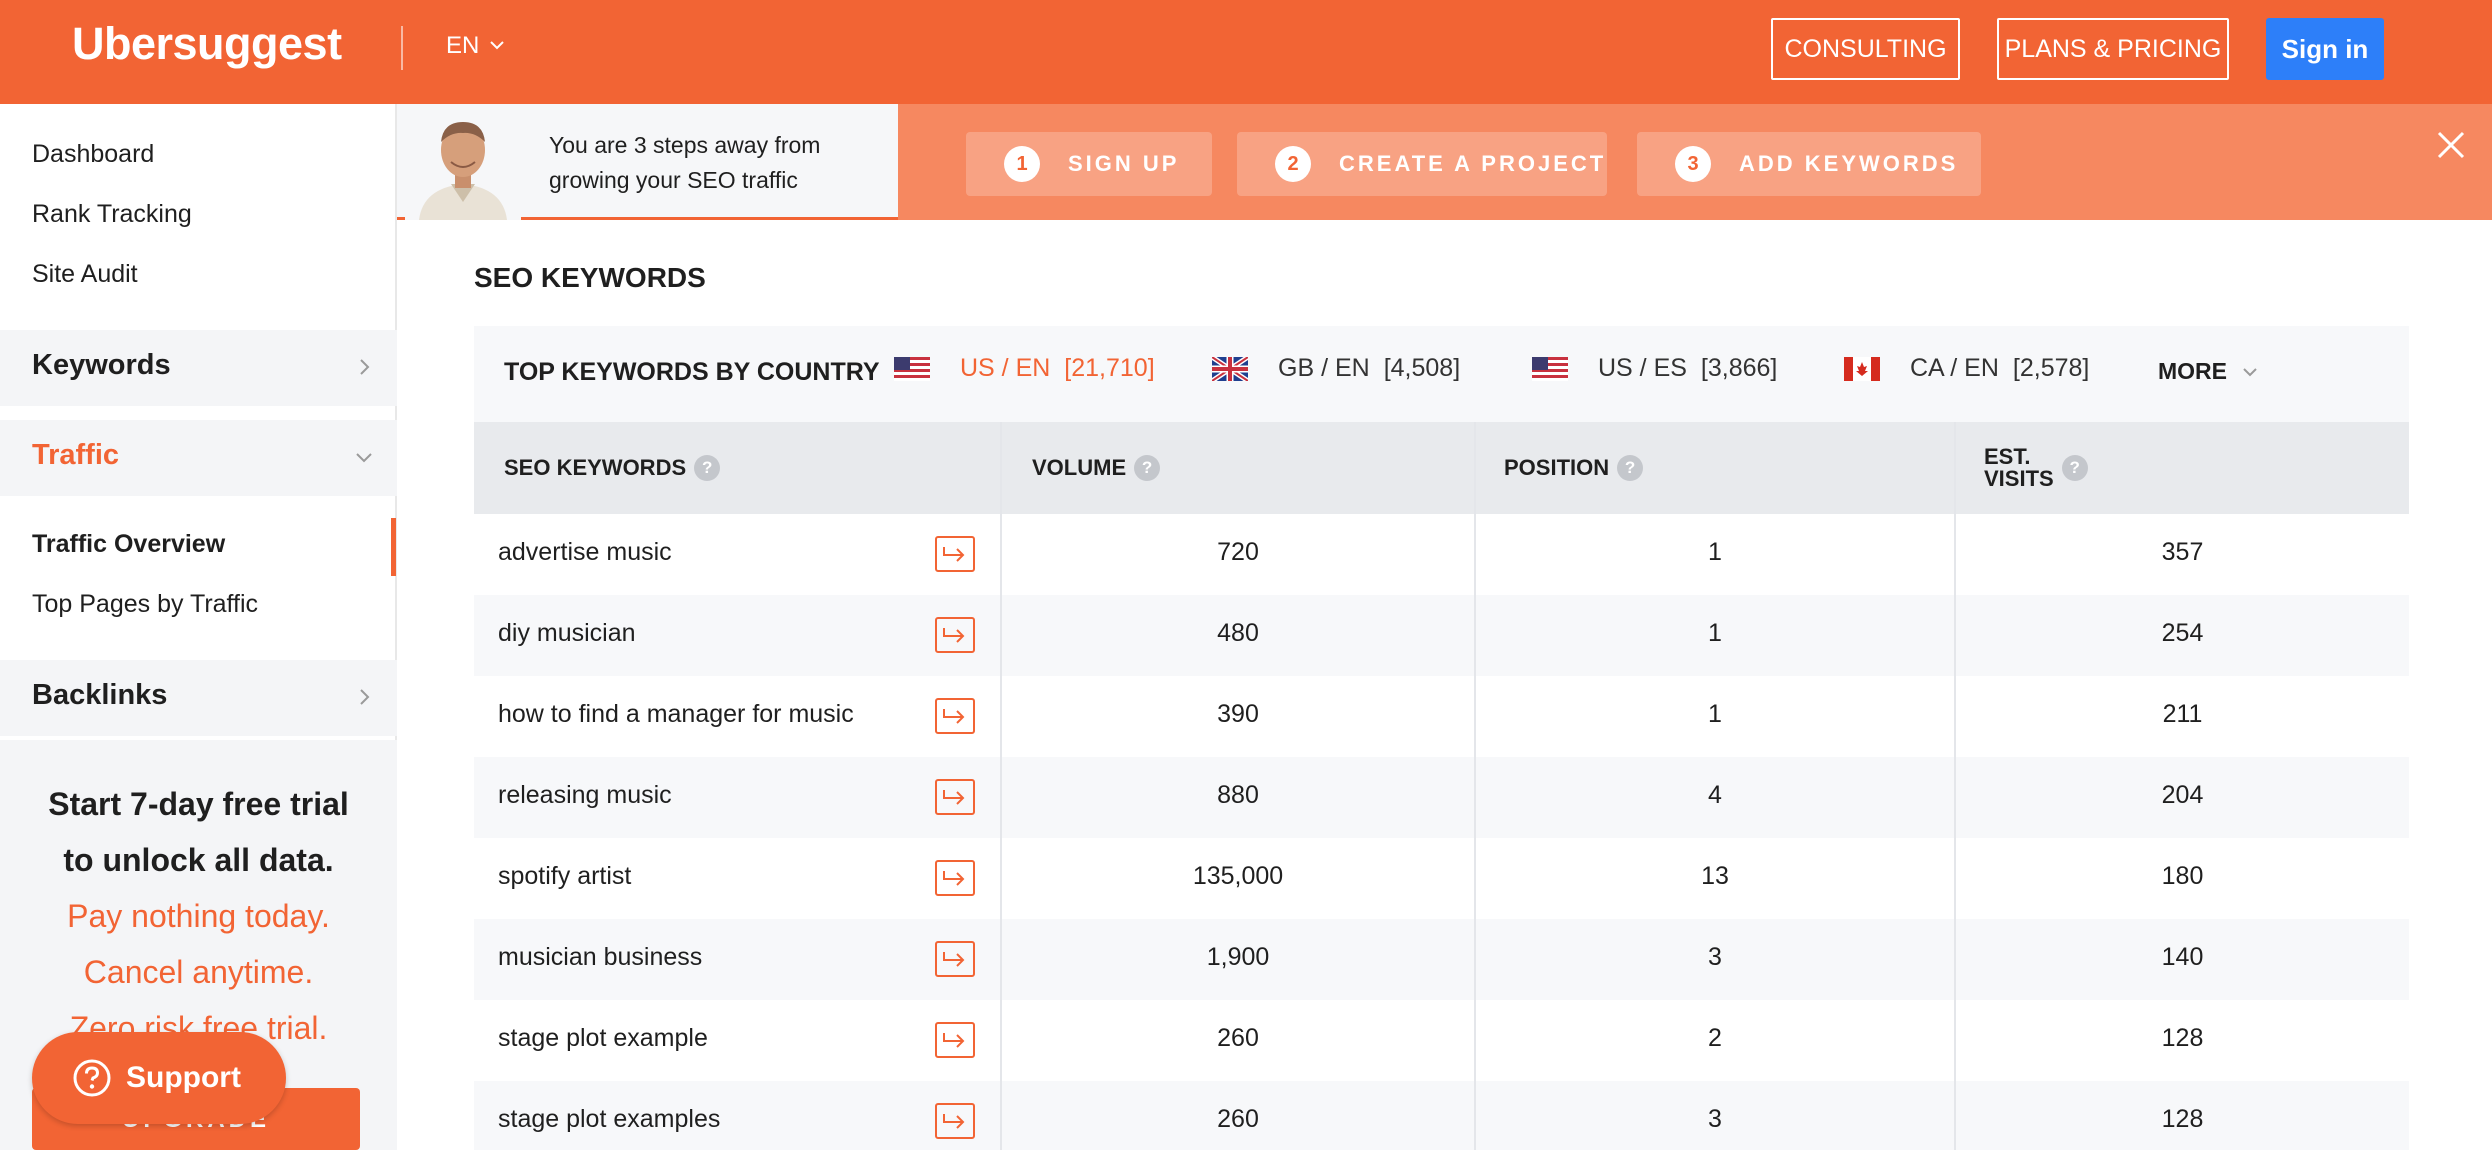 The height and width of the screenshot is (1150, 2492). I want to click on column-header-est-visits: EST. VISITS ?, so click(2036, 468).